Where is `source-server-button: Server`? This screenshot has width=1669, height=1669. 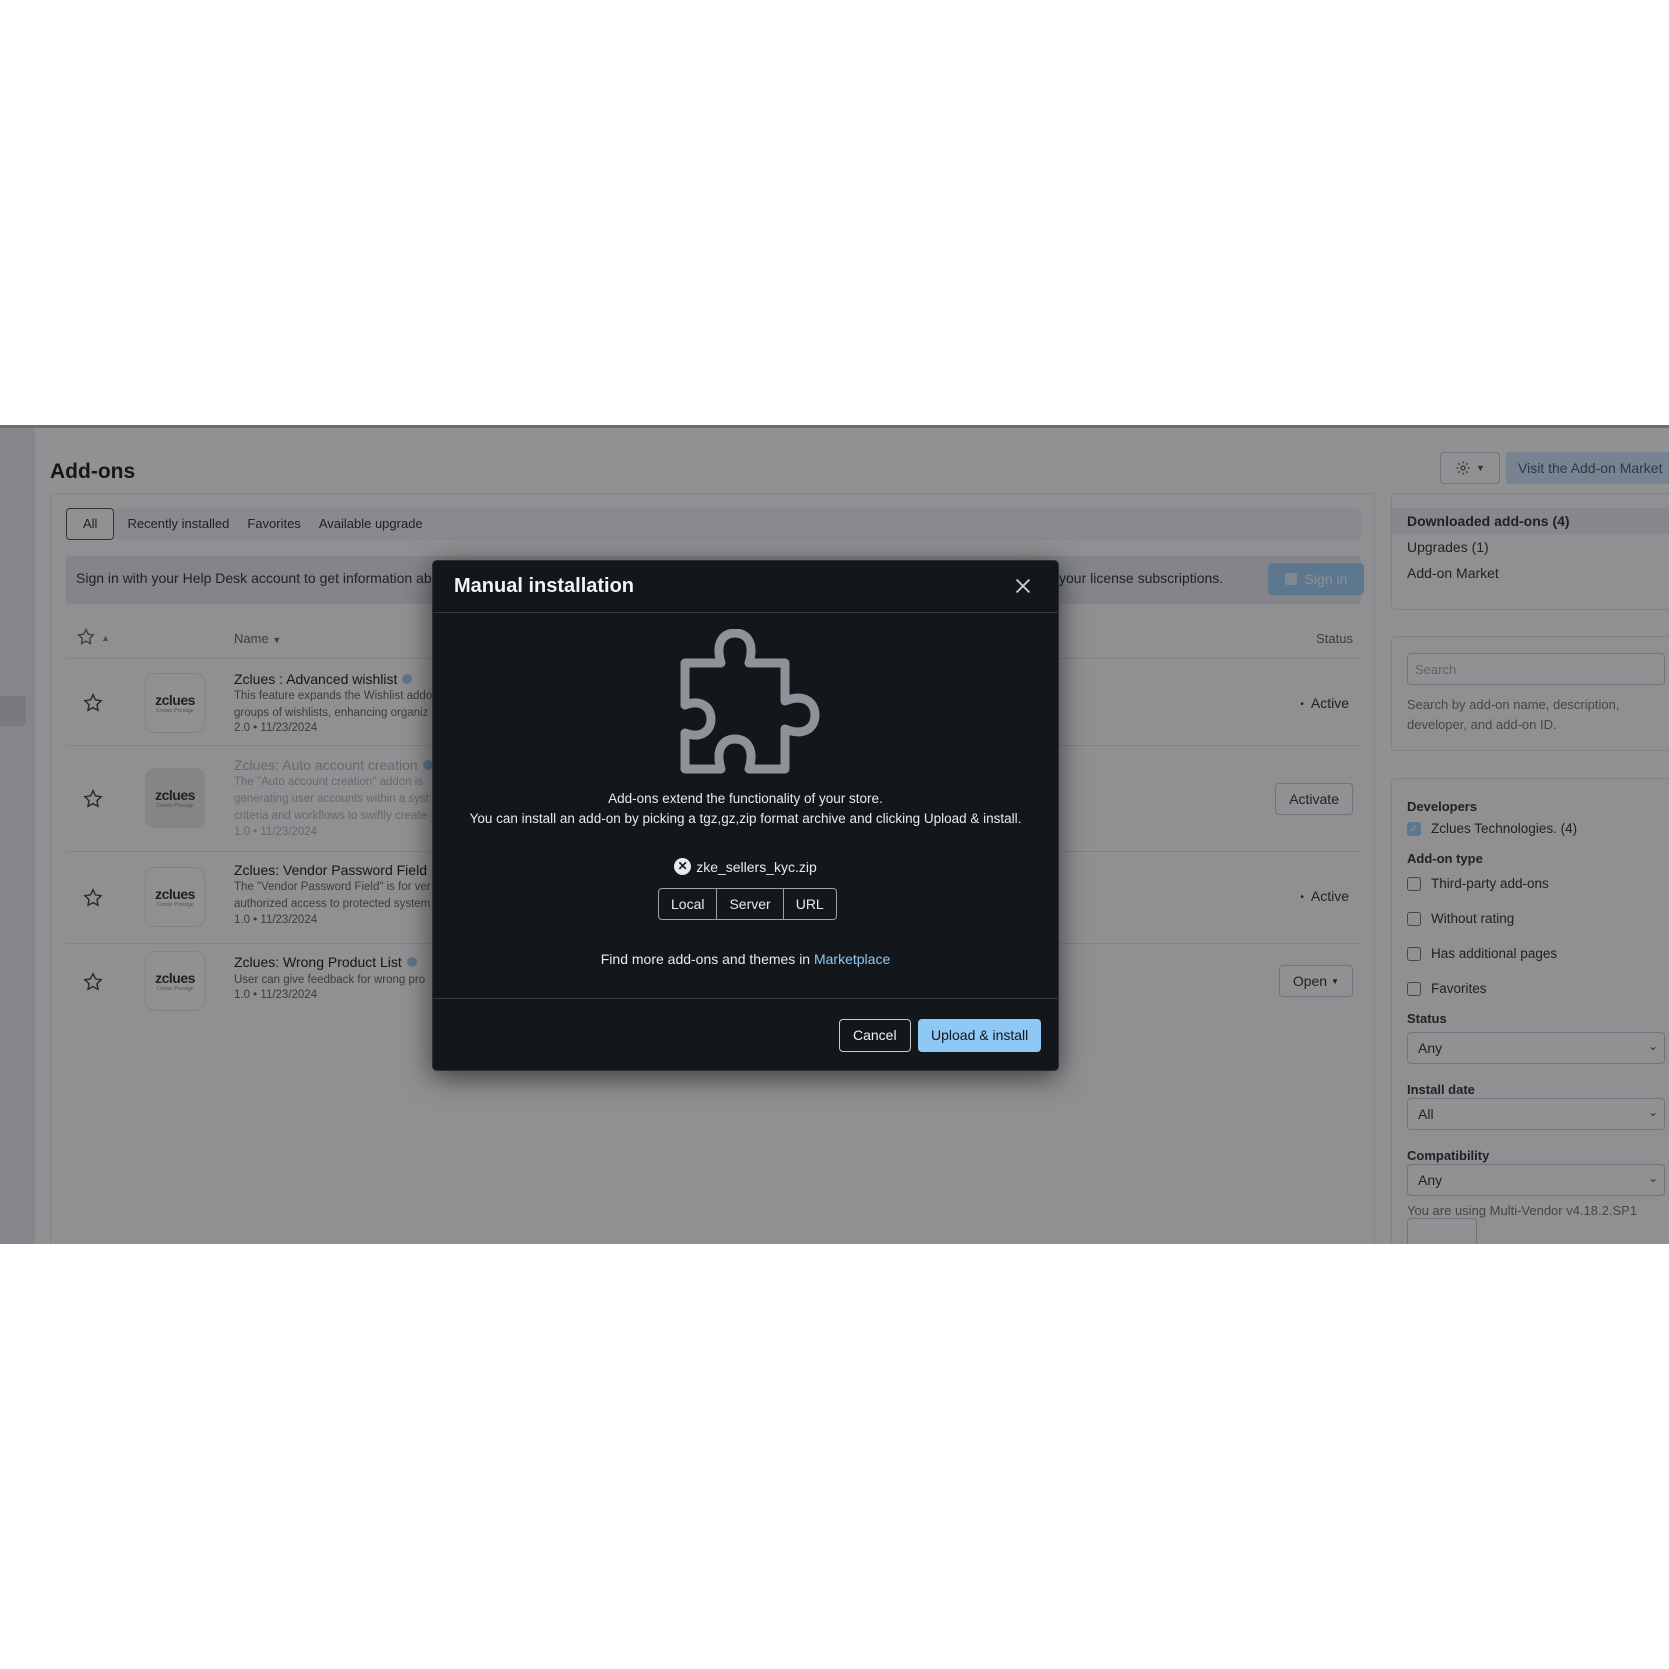
source-server-button: Server is located at coordinates (750, 904).